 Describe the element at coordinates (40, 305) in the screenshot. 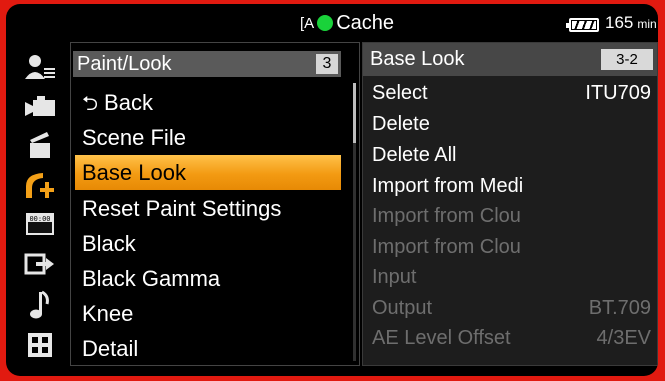

I see `audio-icon` at that location.